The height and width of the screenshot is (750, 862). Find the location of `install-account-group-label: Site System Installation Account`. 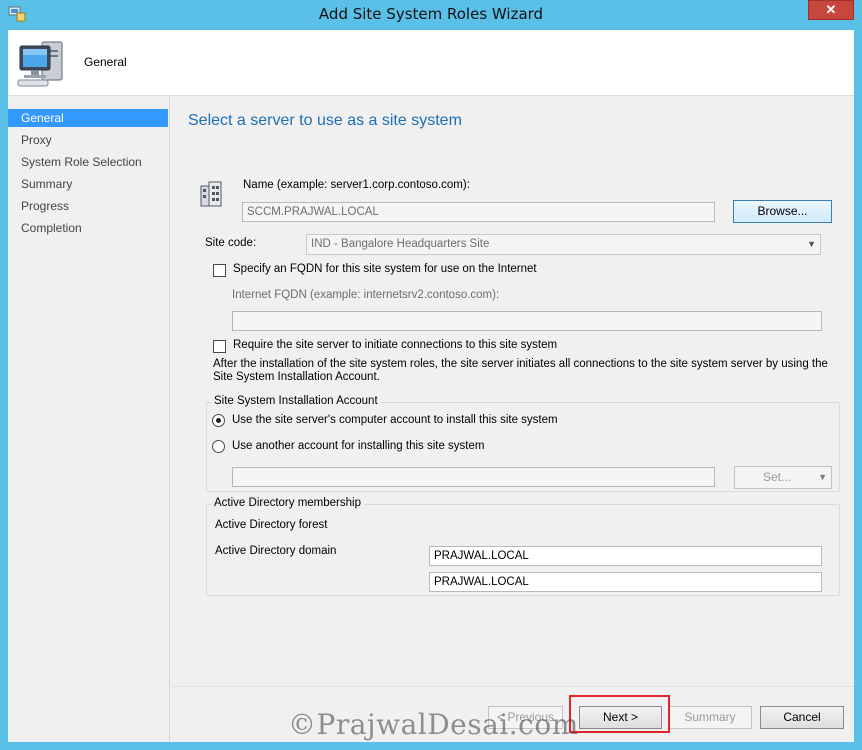

install-account-group-label: Site System Installation Account is located at coordinates (296, 401).